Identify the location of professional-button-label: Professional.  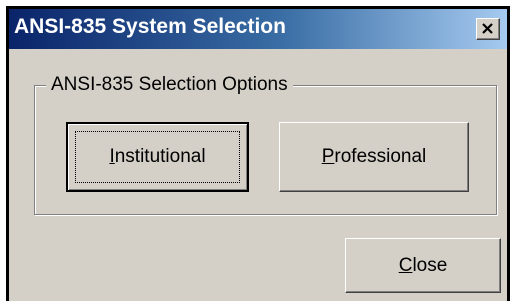
(374, 157).